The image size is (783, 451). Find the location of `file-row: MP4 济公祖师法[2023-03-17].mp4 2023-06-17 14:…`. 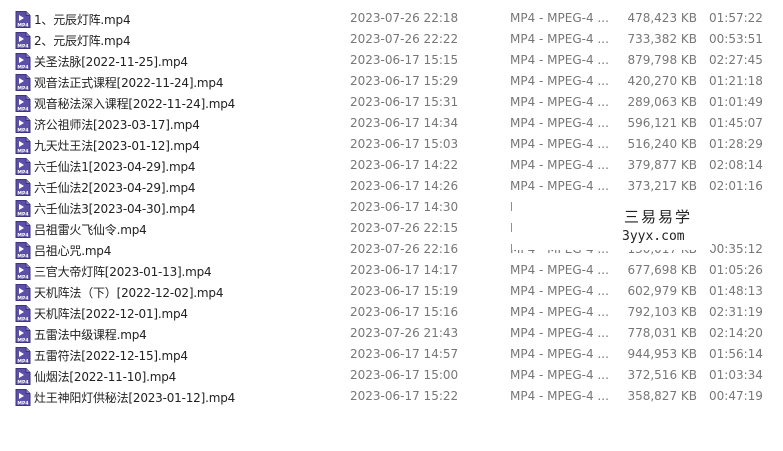

file-row: MP4 济公祖师法[2023-03-17].mp4 2023-06-17 14:… is located at coordinates (391, 124).